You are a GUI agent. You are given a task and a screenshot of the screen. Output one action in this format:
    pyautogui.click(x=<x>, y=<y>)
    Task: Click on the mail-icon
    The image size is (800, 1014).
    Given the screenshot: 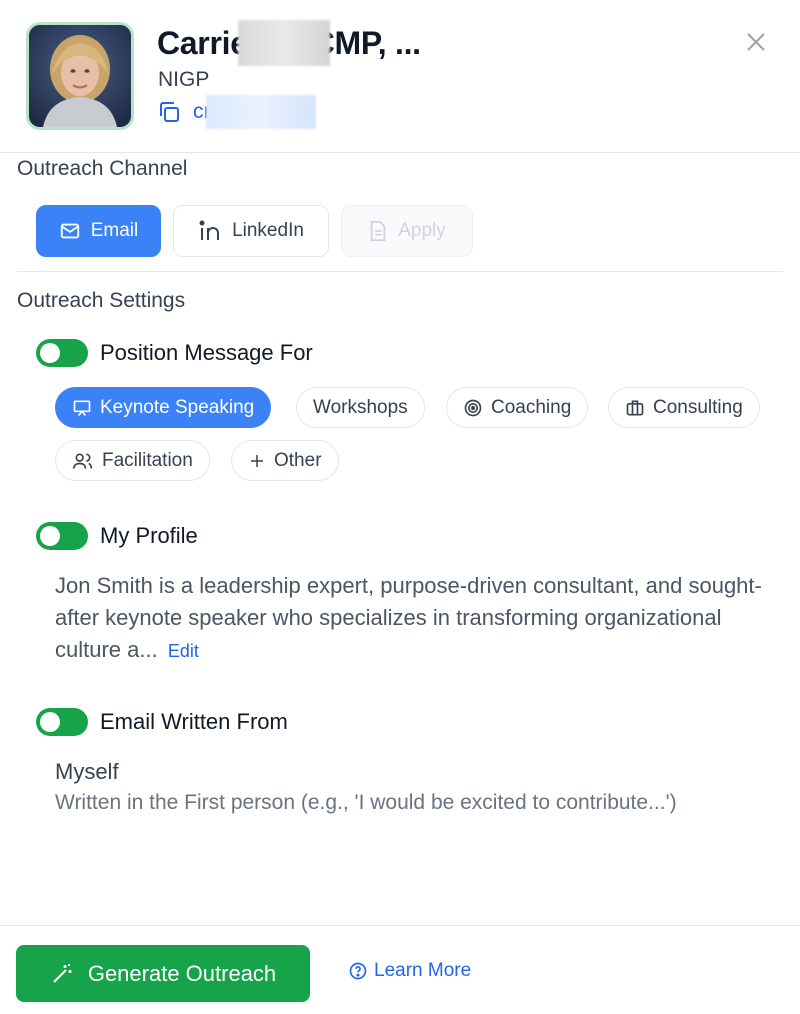 What is the action you would take?
    pyautogui.click(x=69, y=231)
    